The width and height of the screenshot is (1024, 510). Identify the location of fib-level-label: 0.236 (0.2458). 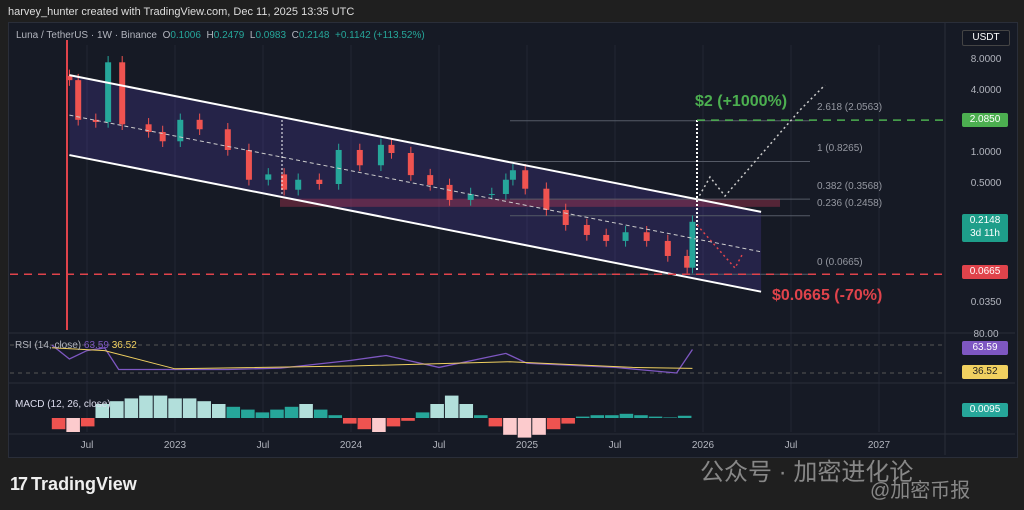
(850, 203).